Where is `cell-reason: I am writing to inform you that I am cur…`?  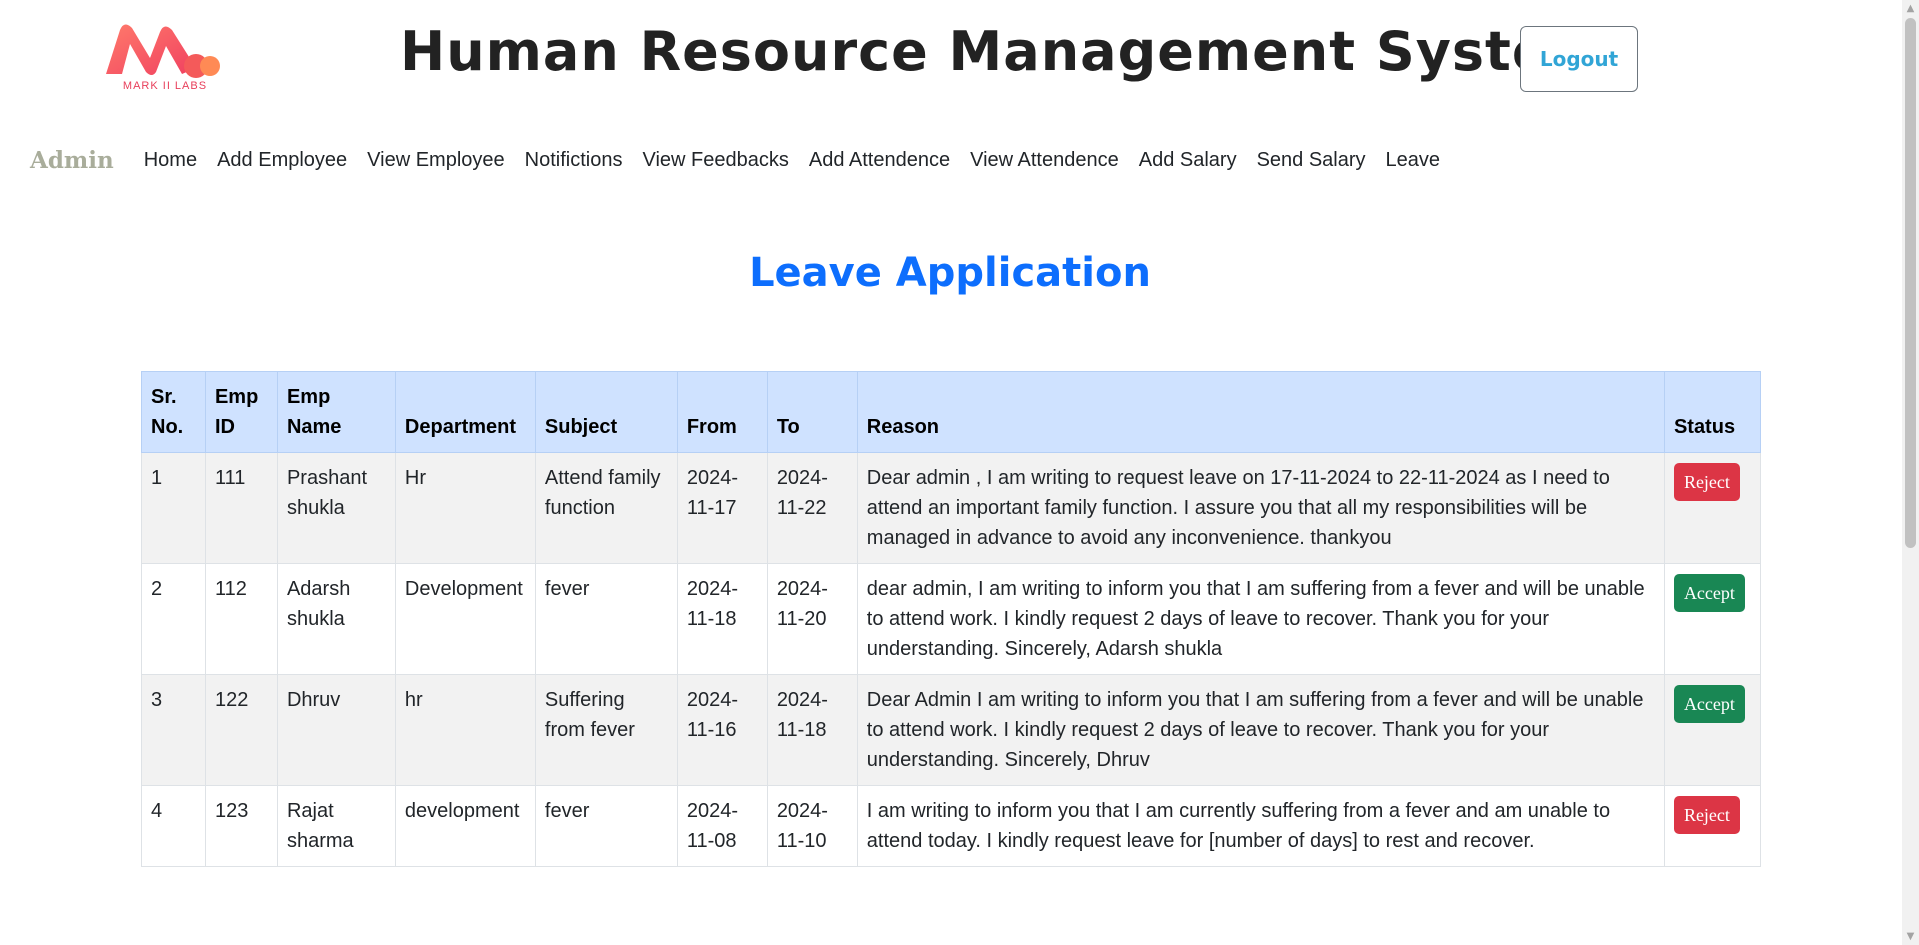 cell-reason: I am writing to inform you that I am cur… is located at coordinates (1260, 826).